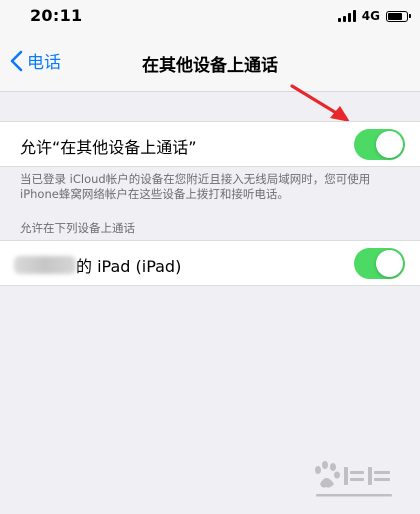 The image size is (420, 514). I want to click on device-label: 的 iPad (iPad), so click(97, 265).